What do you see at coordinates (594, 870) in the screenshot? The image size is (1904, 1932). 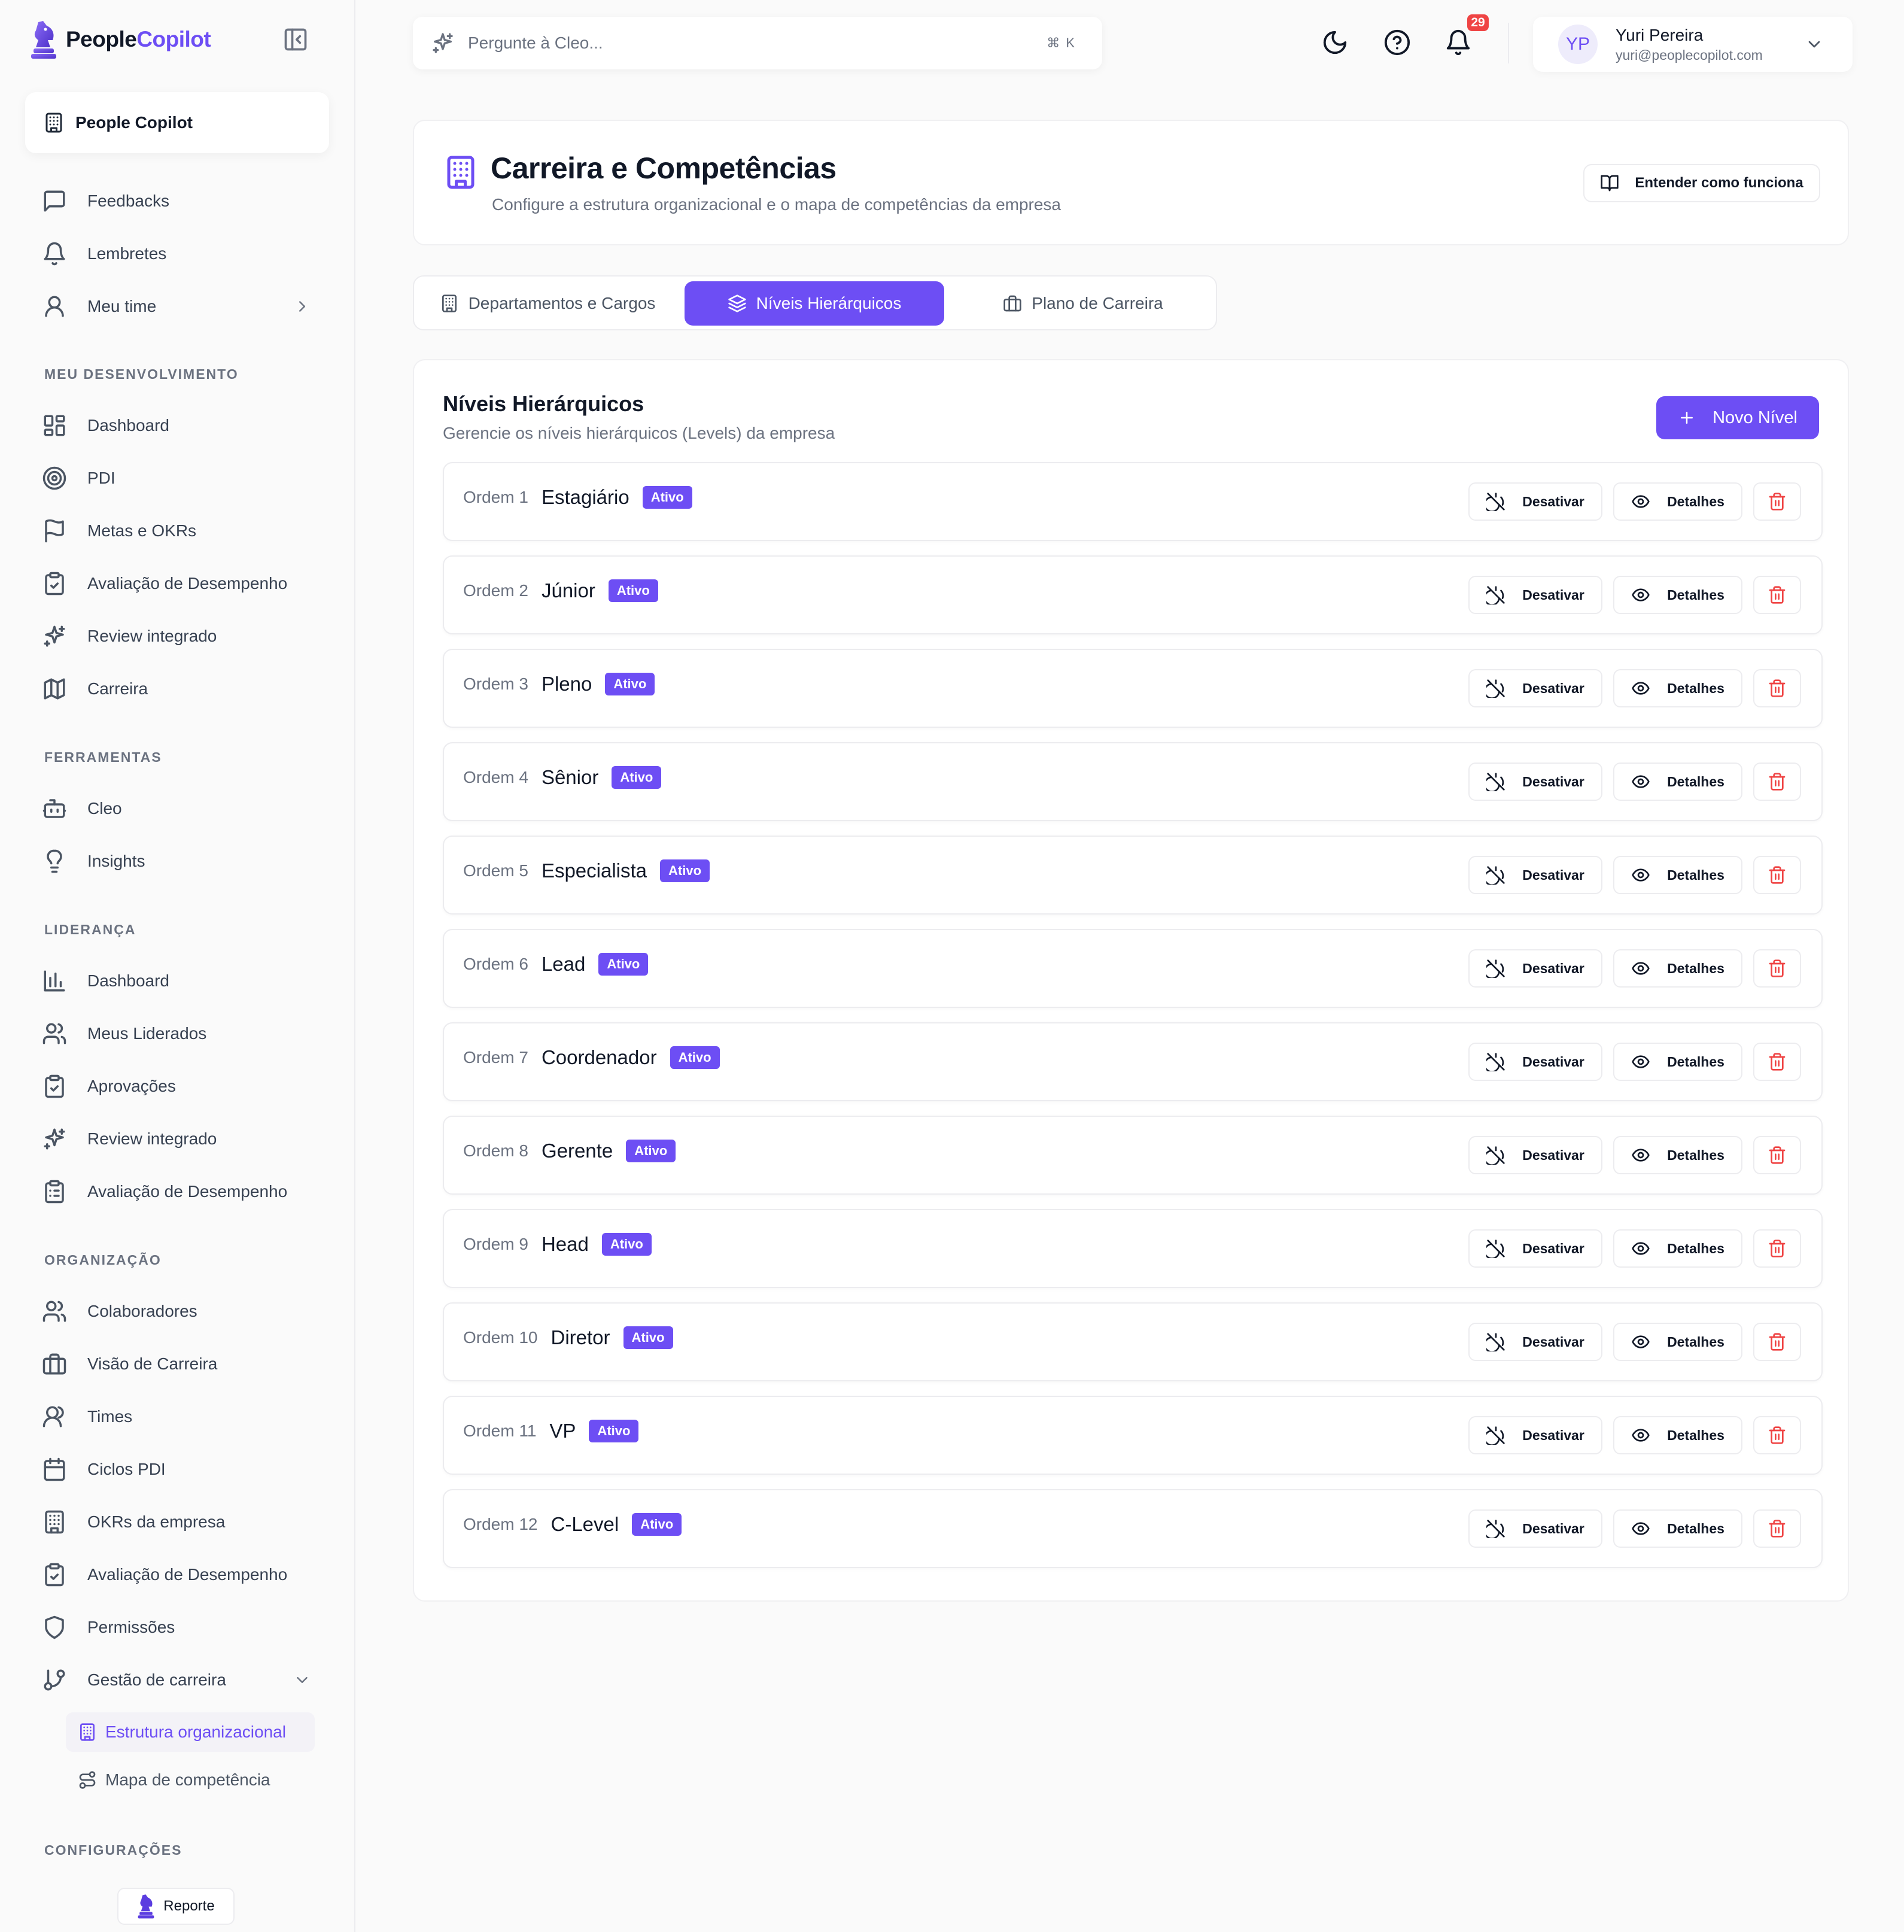 I see `level-name: Especialista` at bounding box center [594, 870].